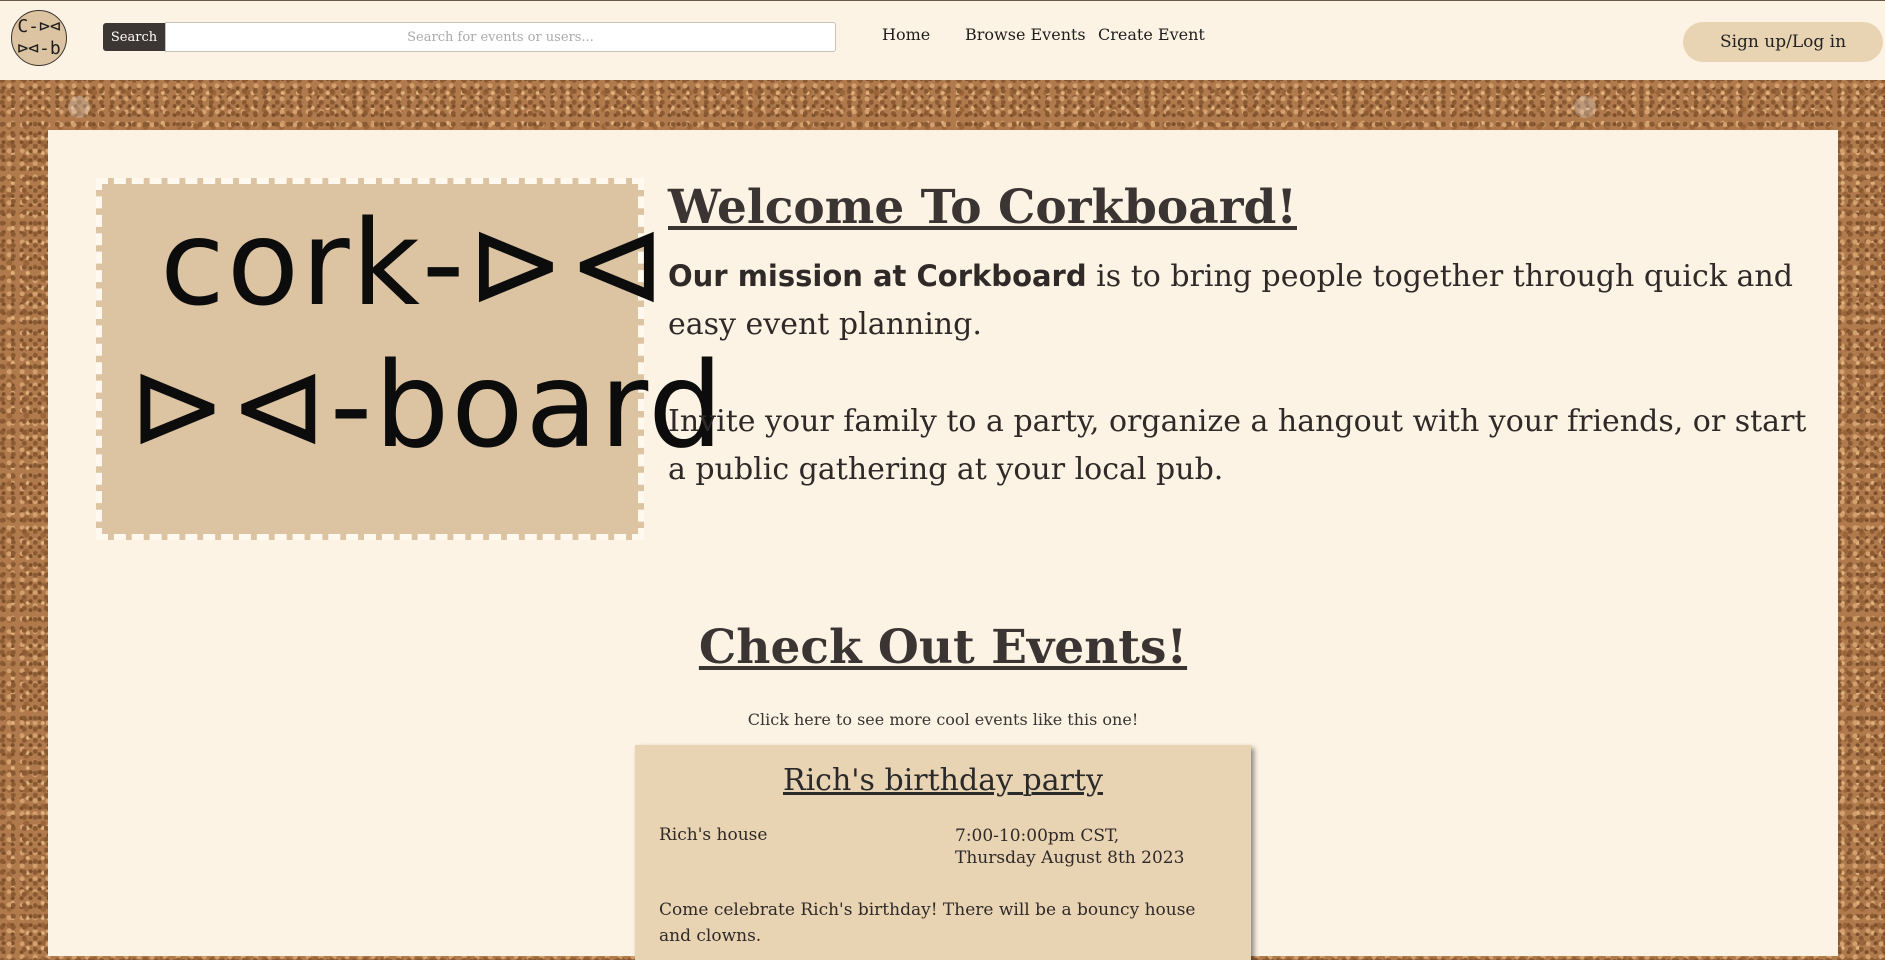 This screenshot has height=960, width=1885. Describe the element at coordinates (1151, 34) in the screenshot. I see `nav-link-create-event: Create Event` at that location.